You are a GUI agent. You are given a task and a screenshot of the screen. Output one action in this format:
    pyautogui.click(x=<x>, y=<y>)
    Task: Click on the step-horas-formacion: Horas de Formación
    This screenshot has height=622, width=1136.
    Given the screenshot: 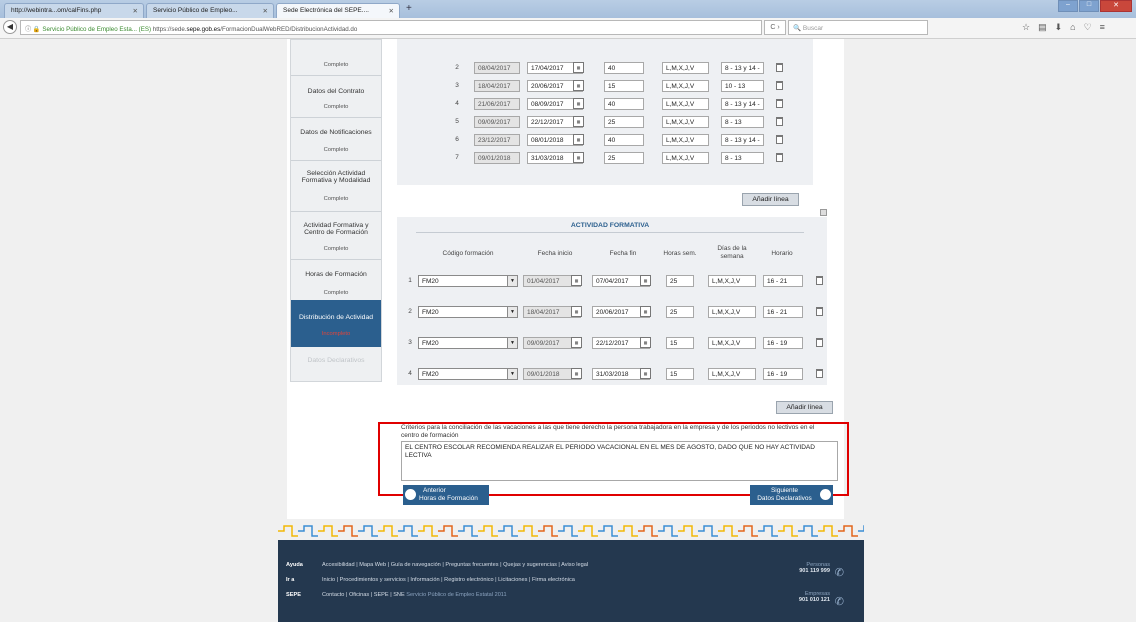 What is the action you would take?
    pyautogui.click(x=336, y=274)
    